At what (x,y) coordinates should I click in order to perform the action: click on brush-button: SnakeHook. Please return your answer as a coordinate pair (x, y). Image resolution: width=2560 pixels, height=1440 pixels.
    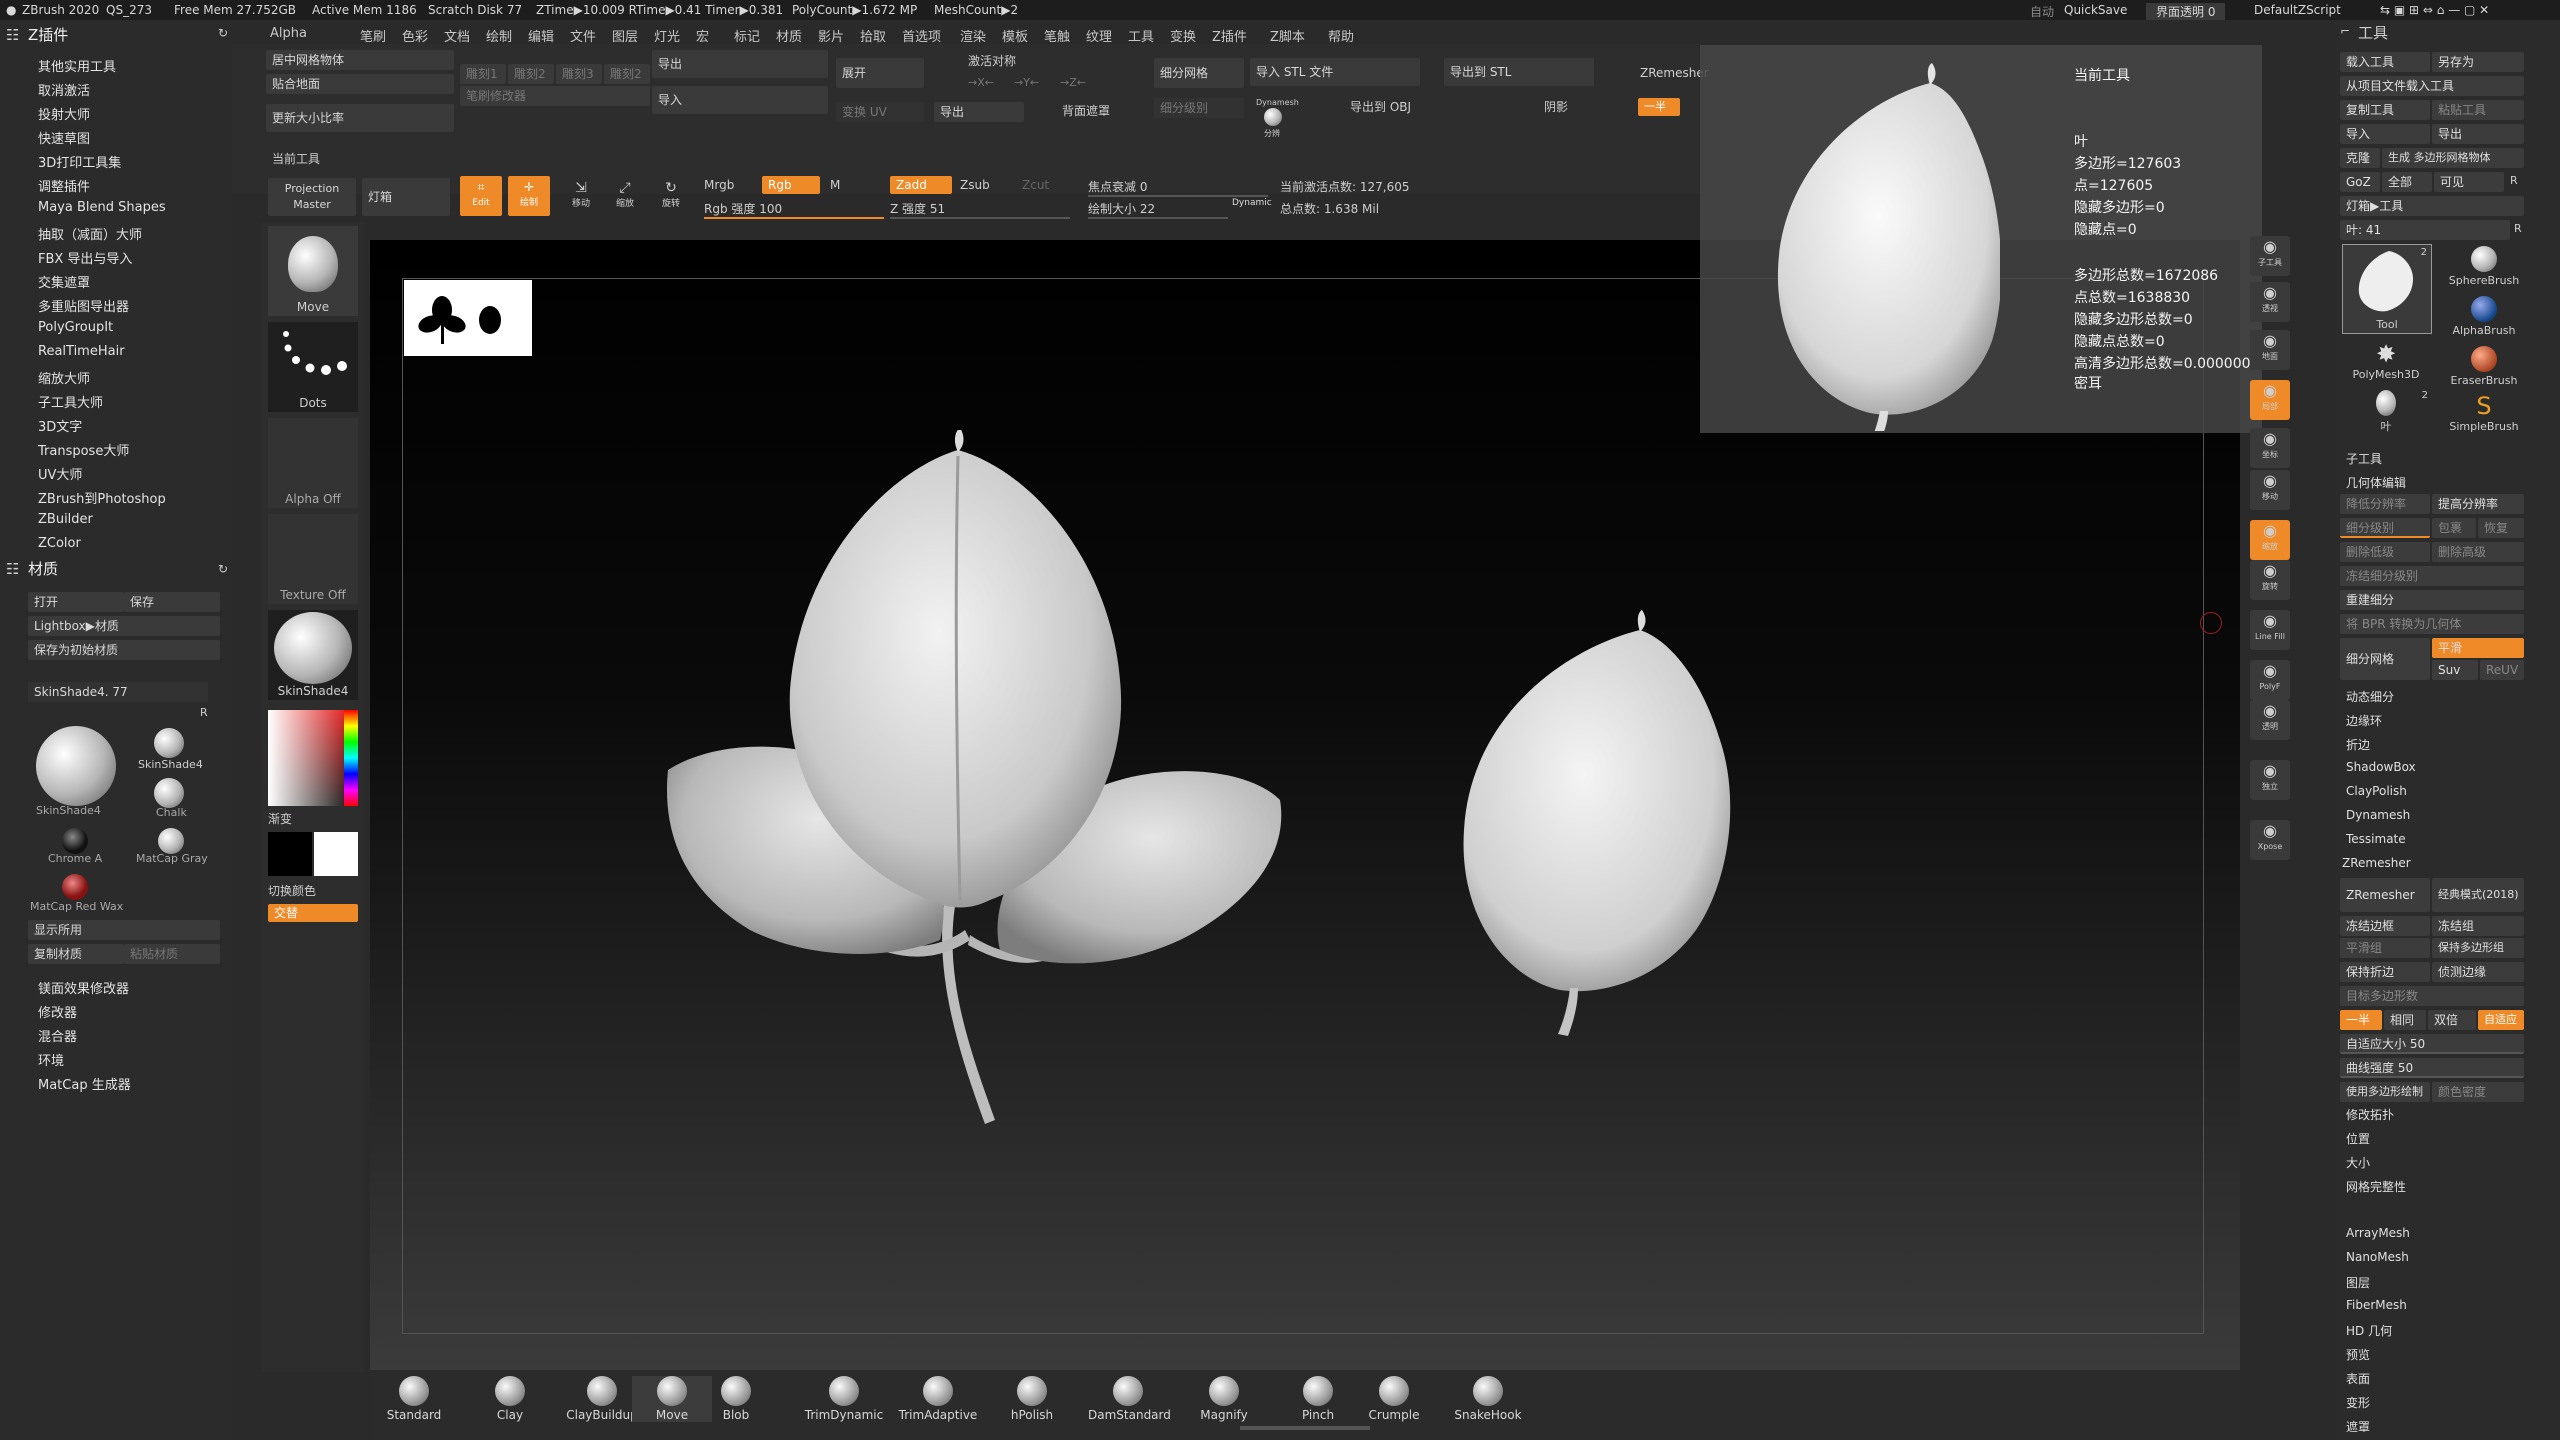
    Looking at the image, I should click on (1488, 1399).